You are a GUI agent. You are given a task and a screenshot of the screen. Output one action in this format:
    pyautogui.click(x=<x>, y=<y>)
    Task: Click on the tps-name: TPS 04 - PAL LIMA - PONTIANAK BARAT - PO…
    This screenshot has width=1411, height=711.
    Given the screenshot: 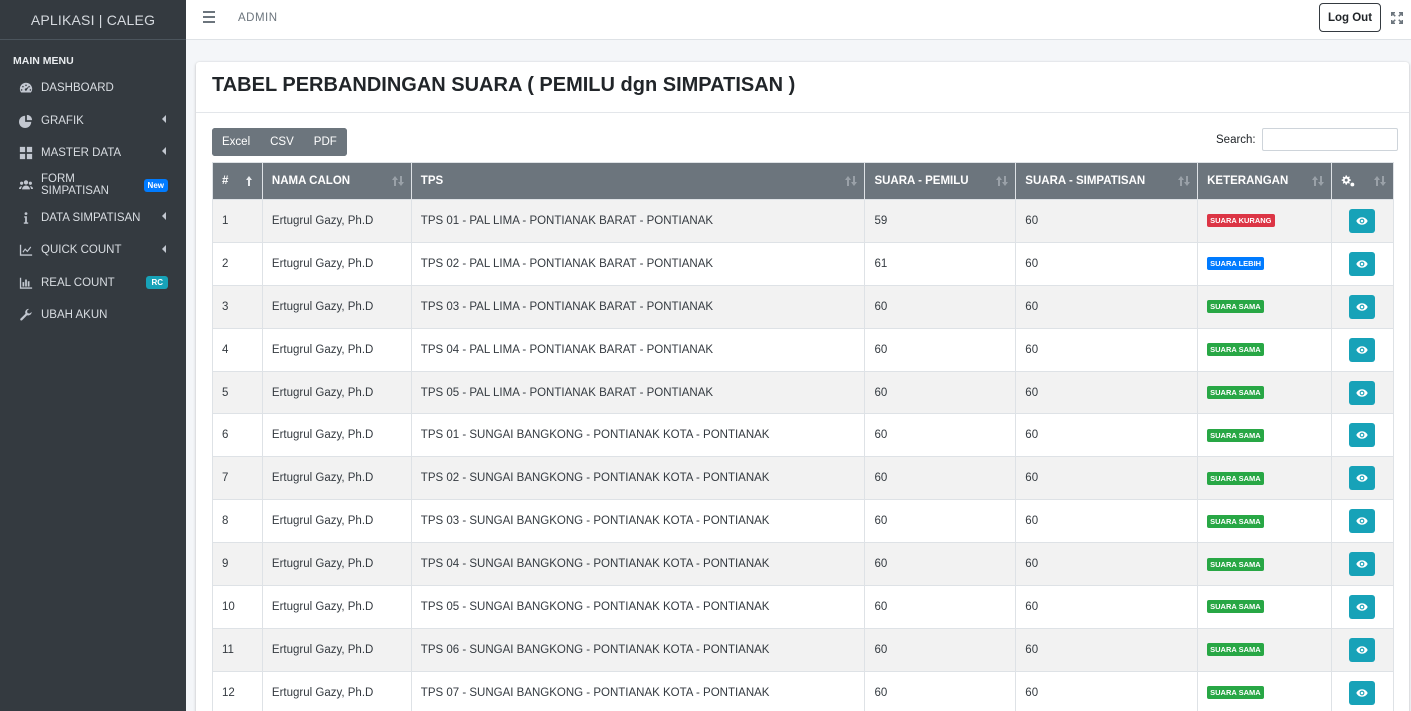 What is the action you would take?
    pyautogui.click(x=638, y=349)
    